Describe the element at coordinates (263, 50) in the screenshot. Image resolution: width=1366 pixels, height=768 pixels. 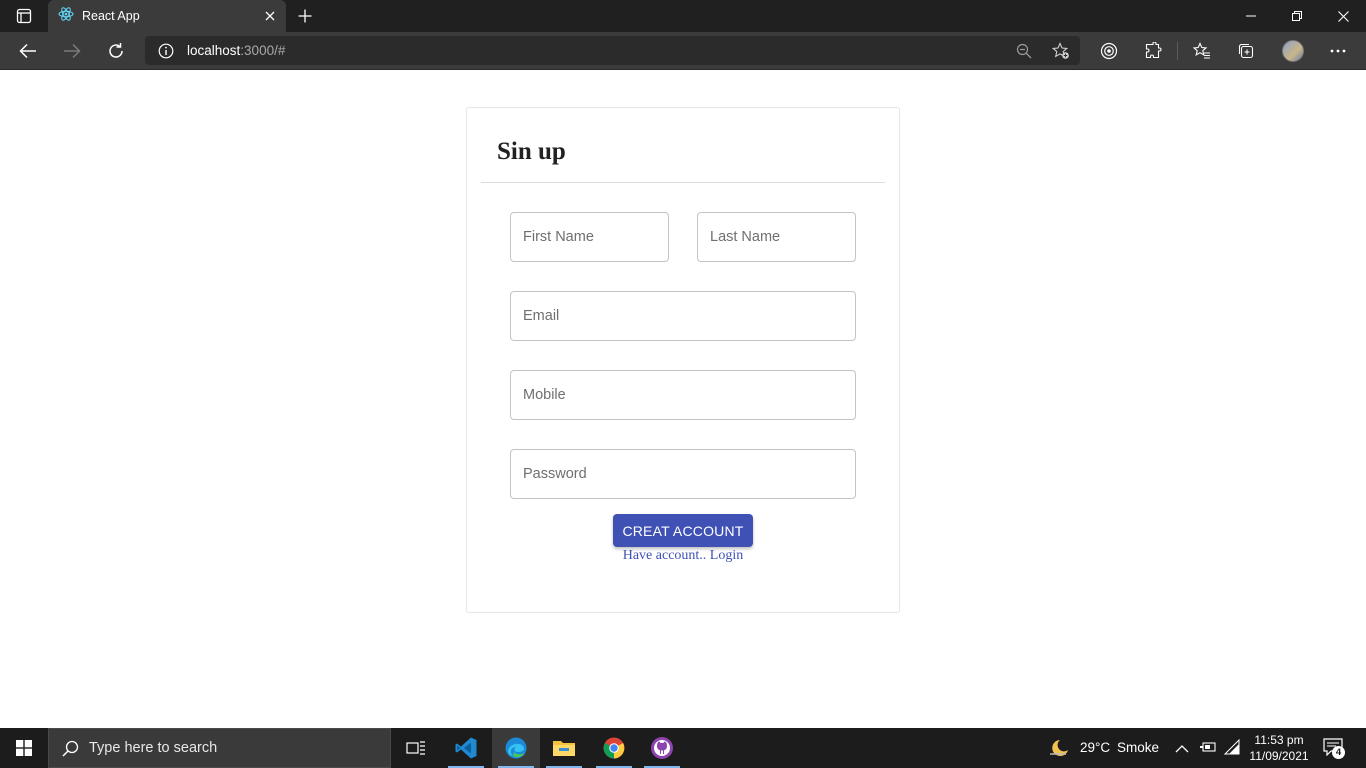
I see `url-path: :3000/#` at that location.